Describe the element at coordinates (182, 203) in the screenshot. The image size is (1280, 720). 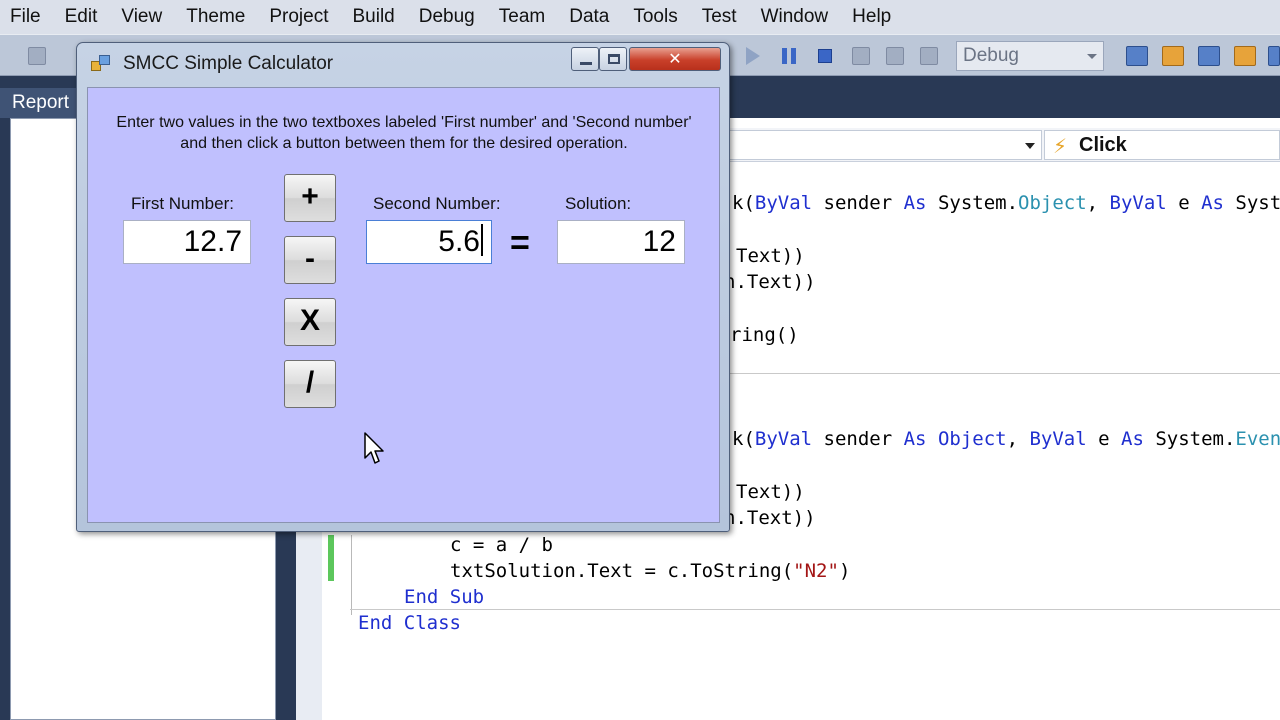
I see `first-number-label: First Number:` at that location.